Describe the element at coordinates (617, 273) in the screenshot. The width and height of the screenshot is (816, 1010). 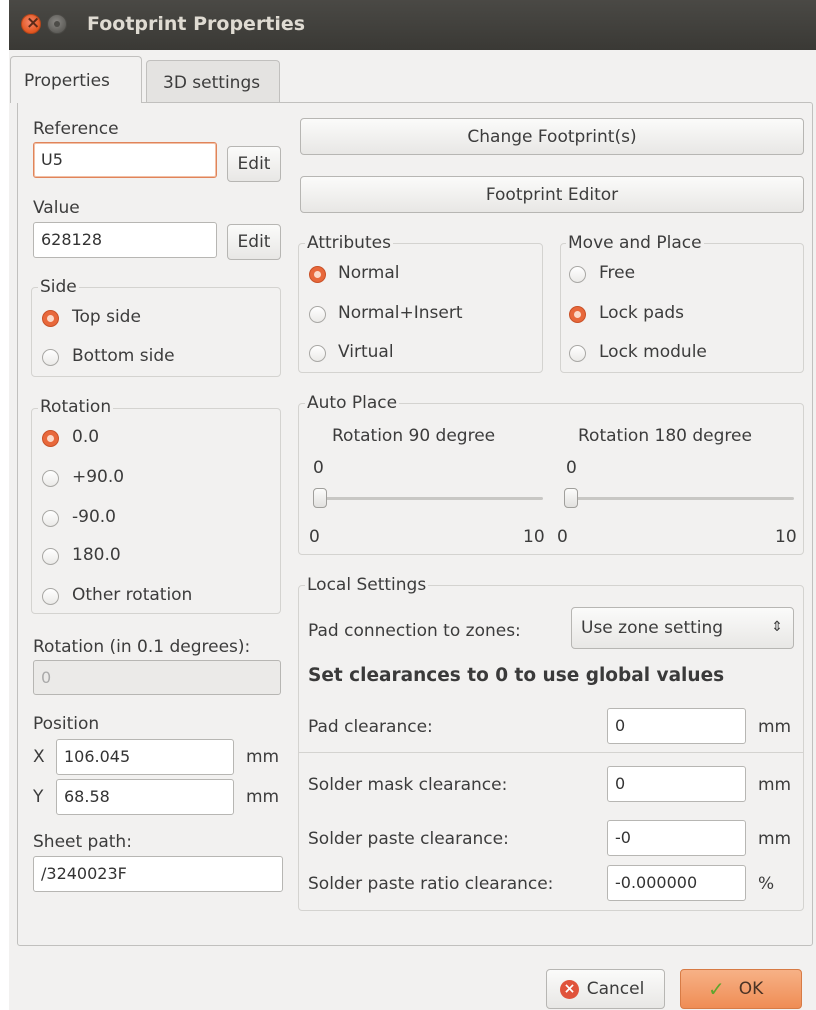
I see `move-free-label: Free` at that location.